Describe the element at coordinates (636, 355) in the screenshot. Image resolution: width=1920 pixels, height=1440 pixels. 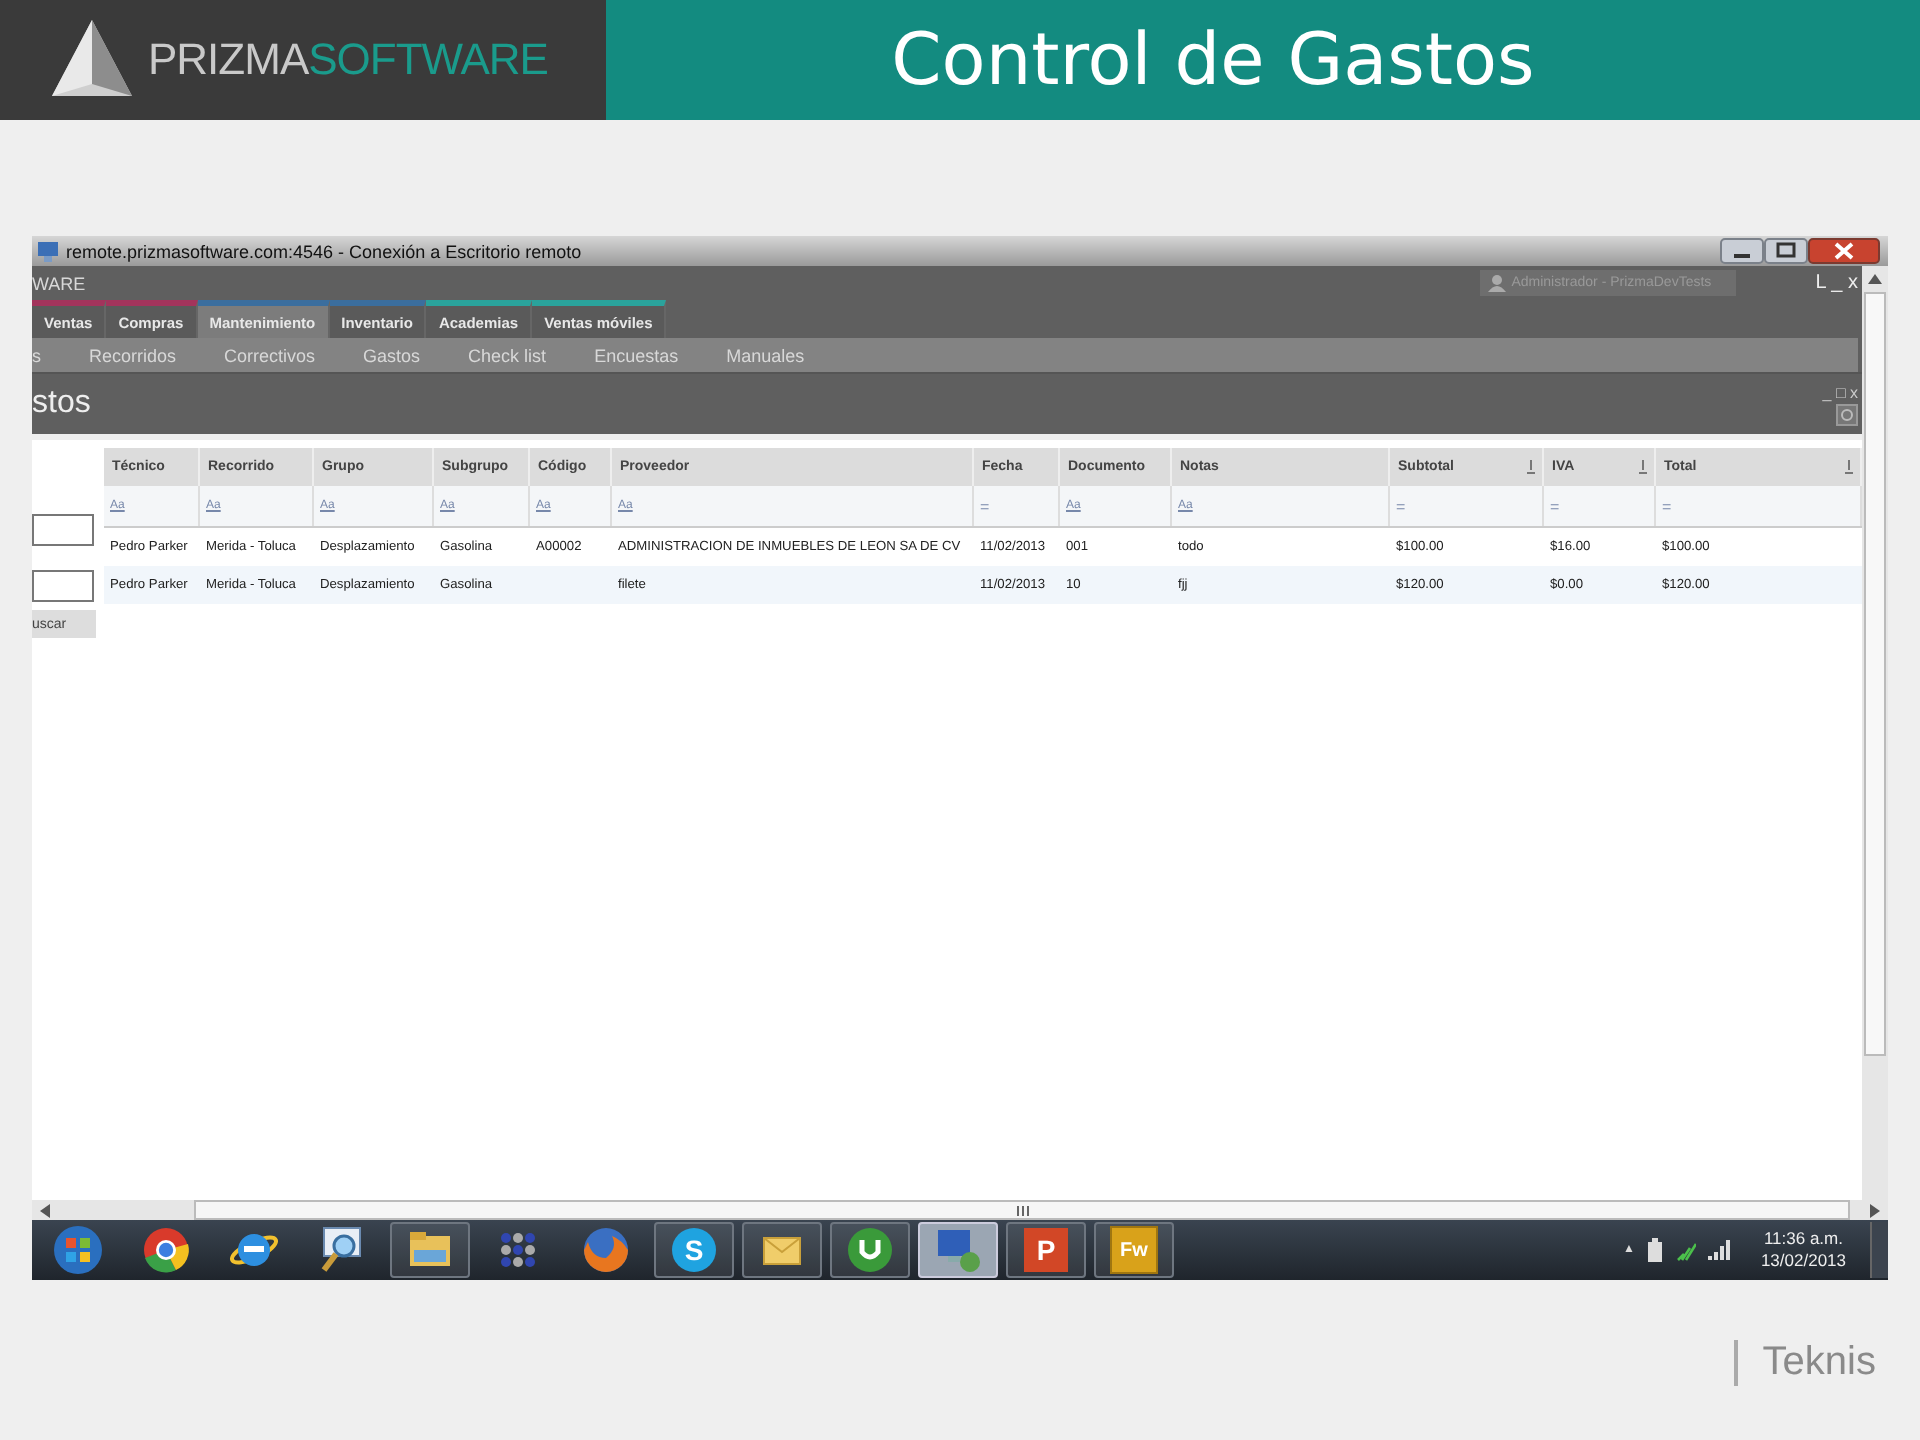
I see `submenu-item: Encuestas` at that location.